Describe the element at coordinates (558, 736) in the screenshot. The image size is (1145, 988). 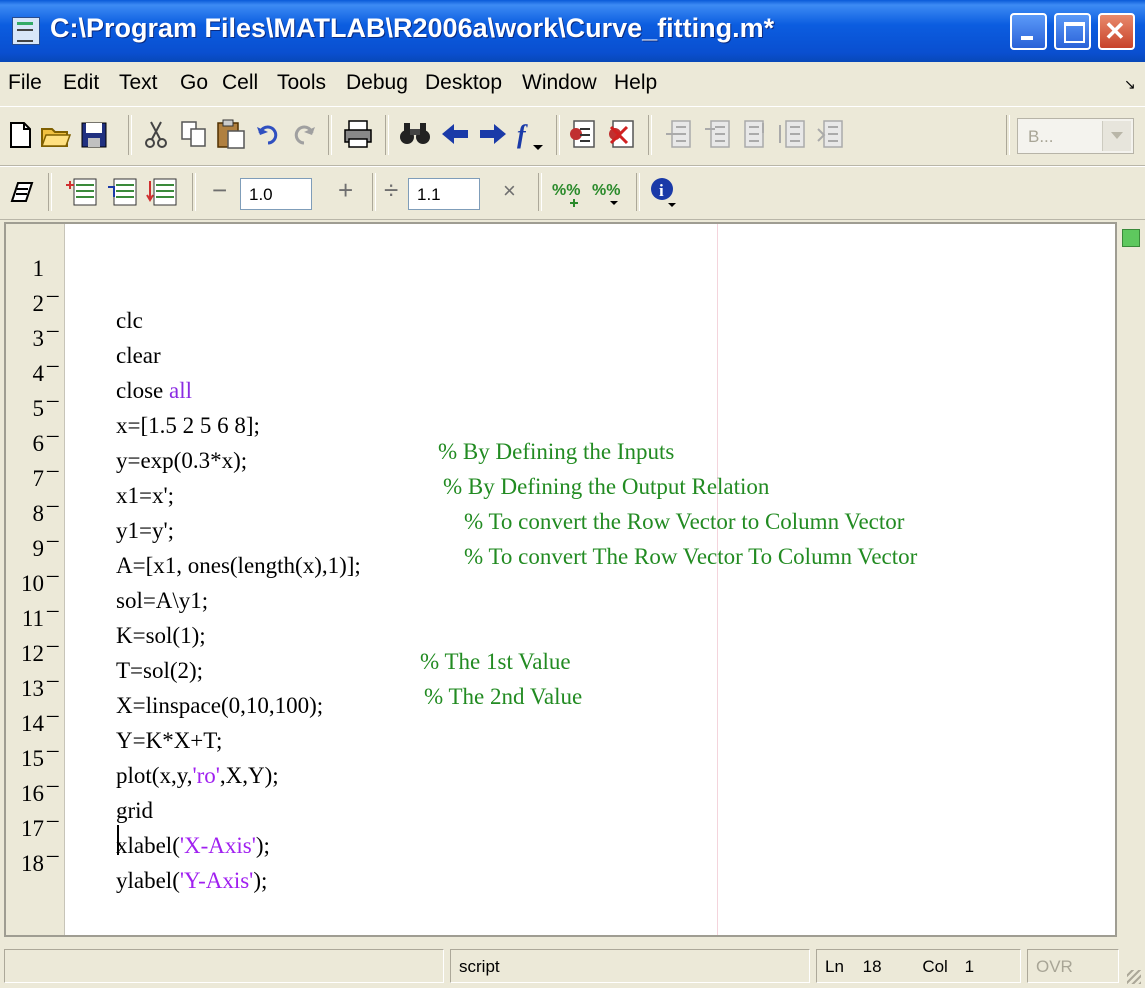
I see `code-line-14: 14 – plot(x,y,'ro',X,Y);` at that location.